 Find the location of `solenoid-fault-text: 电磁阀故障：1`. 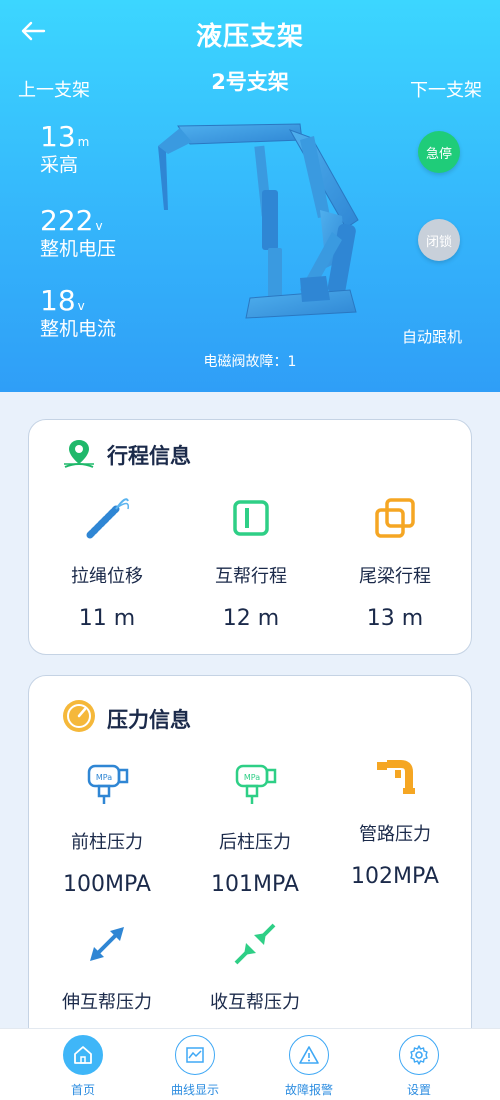

solenoid-fault-text: 电磁阀故障：1 is located at coordinates (250, 362).